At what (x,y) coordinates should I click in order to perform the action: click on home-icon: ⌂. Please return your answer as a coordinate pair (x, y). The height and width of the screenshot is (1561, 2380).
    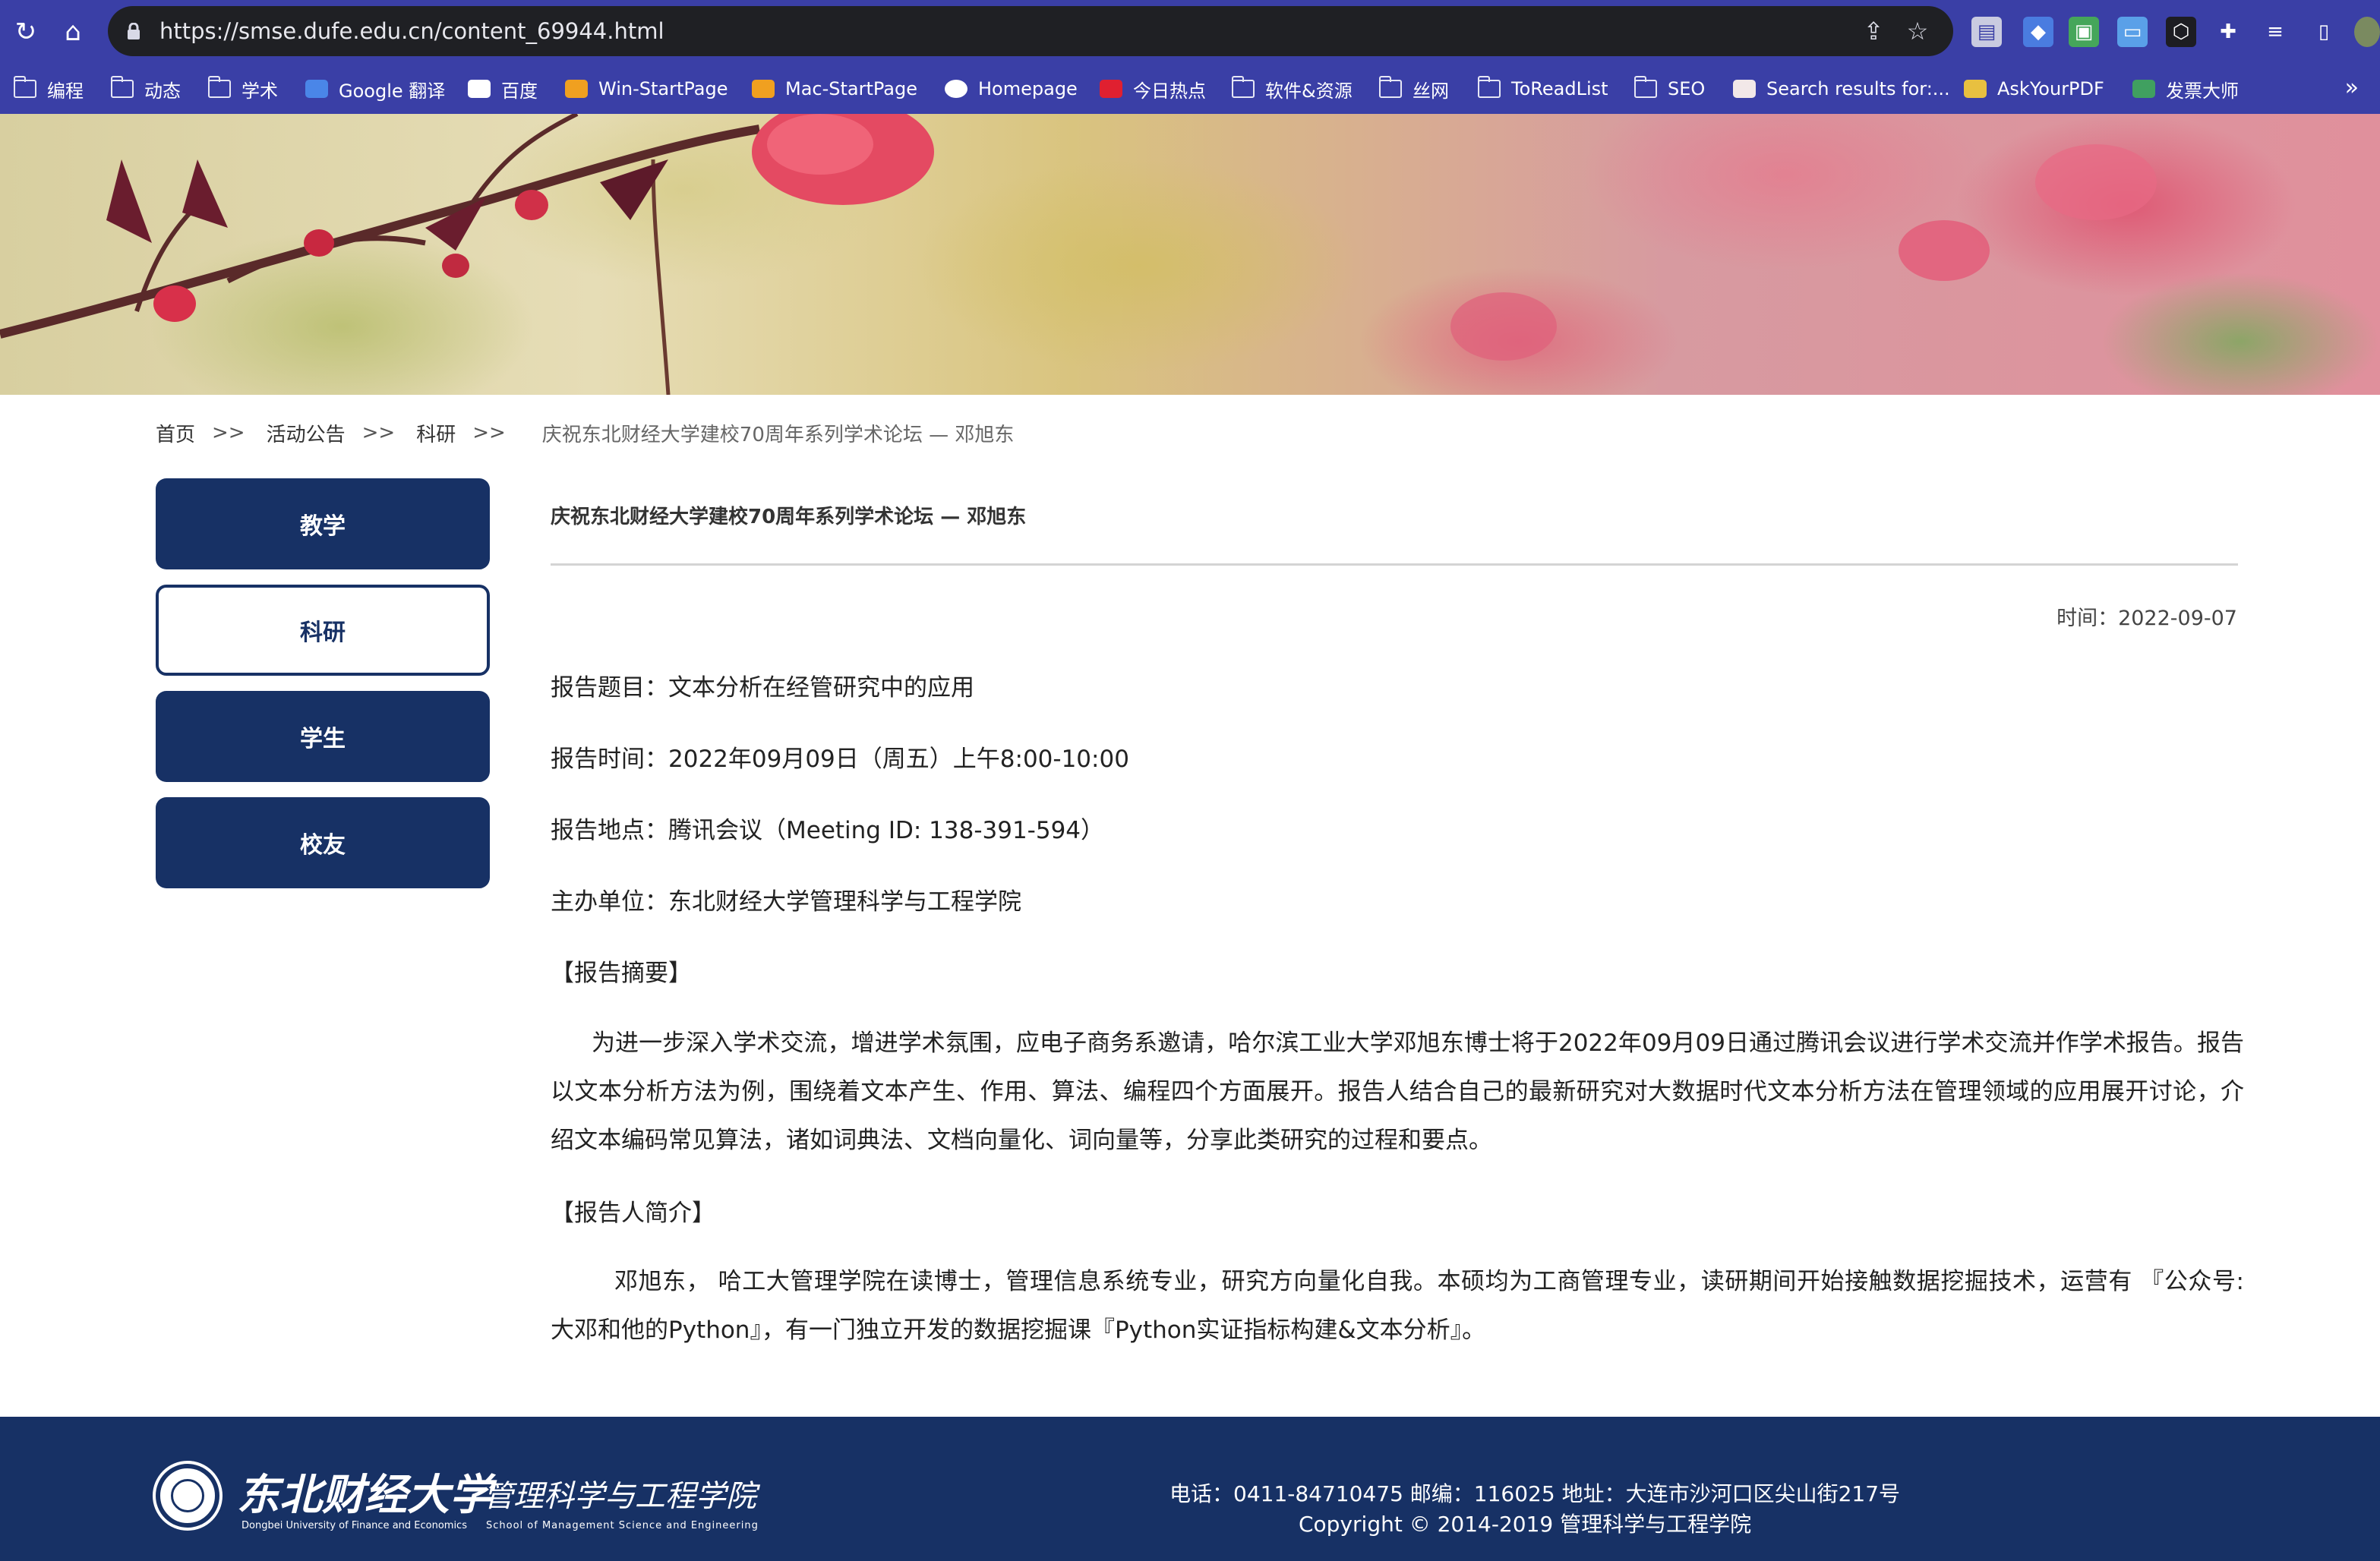
    Looking at the image, I should click on (73, 32).